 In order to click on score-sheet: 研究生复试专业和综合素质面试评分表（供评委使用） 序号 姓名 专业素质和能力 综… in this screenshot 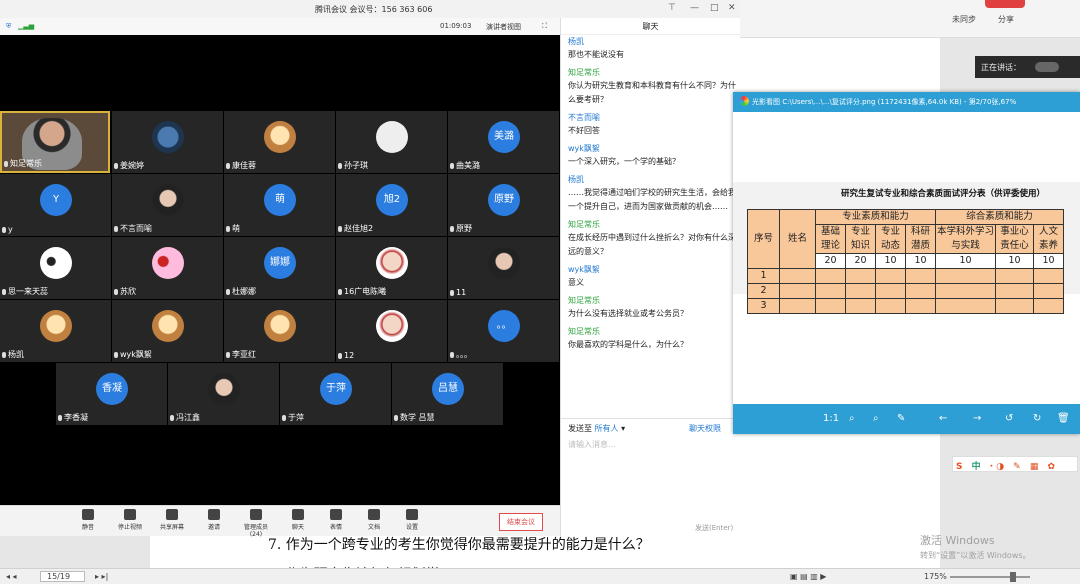, I will do `click(905, 251)`.